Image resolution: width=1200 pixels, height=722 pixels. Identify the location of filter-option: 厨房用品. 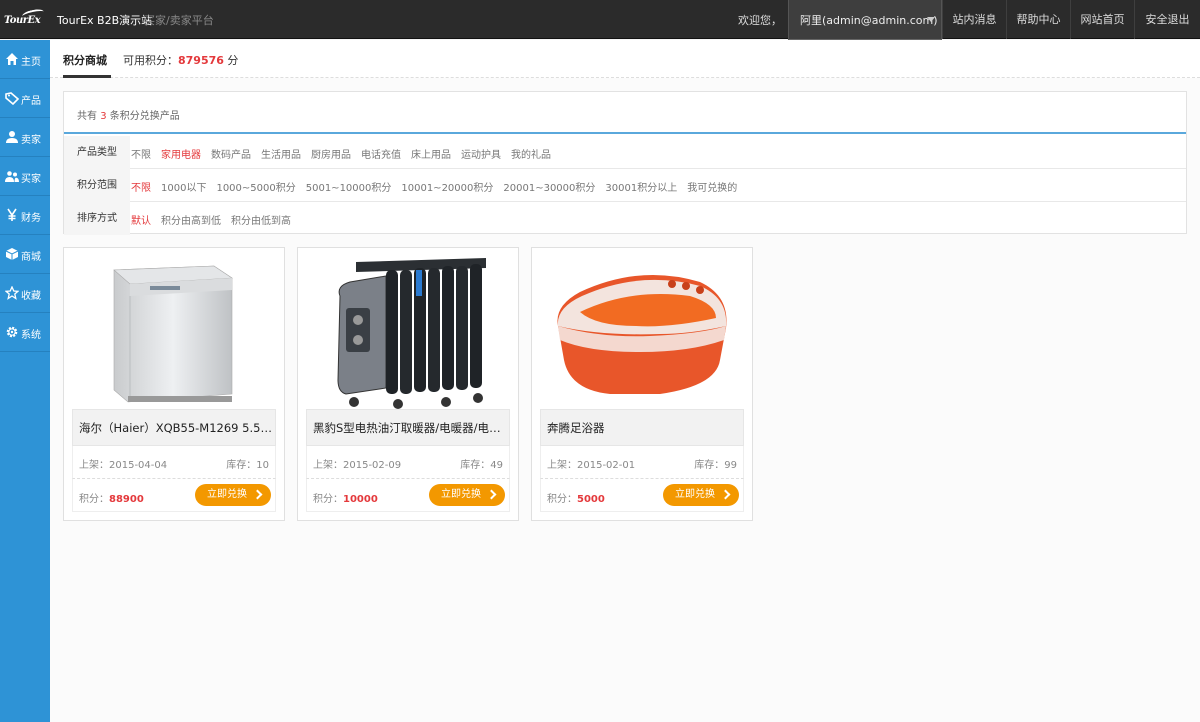
(331, 155).